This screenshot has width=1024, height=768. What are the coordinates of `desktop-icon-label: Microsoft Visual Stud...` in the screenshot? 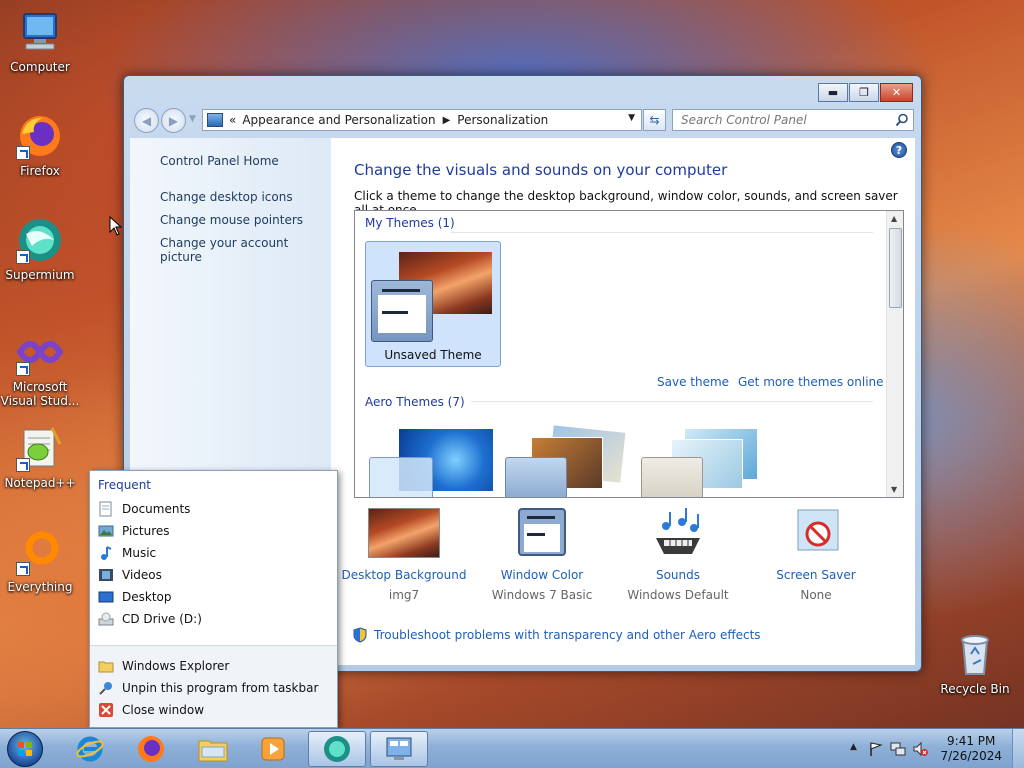 It's located at (40, 394).